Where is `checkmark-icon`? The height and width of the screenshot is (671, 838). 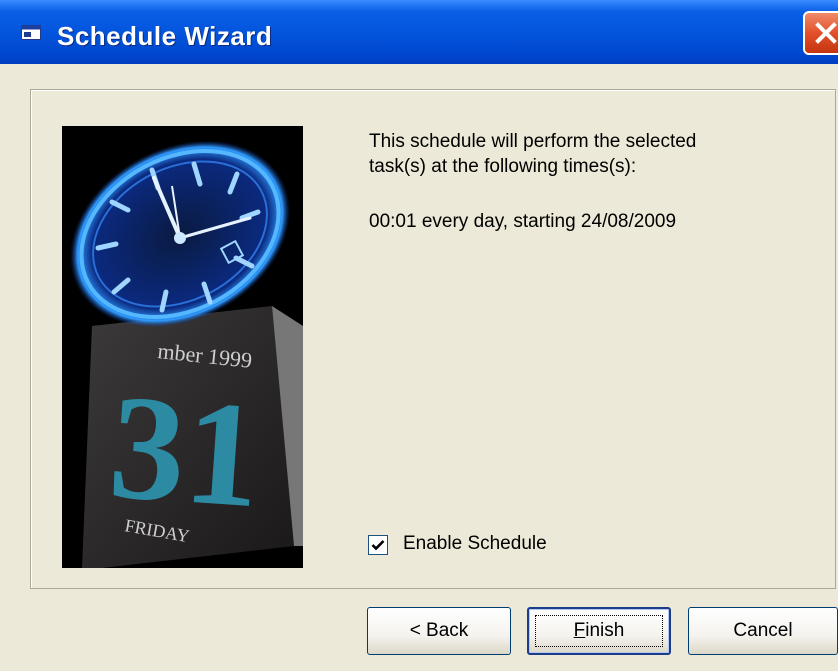 checkmark-icon is located at coordinates (378, 545).